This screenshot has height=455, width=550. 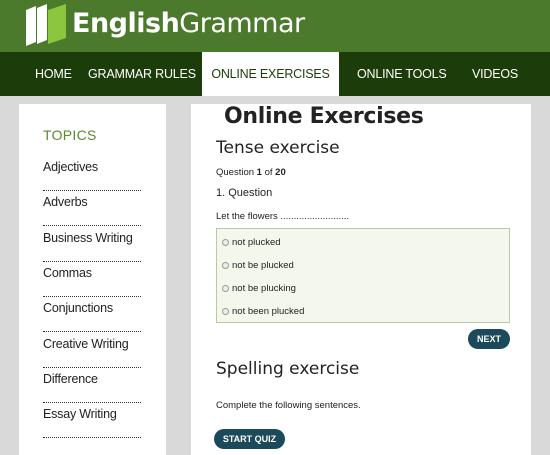 I want to click on option-not-be-plucked: not be plucked, so click(x=258, y=265).